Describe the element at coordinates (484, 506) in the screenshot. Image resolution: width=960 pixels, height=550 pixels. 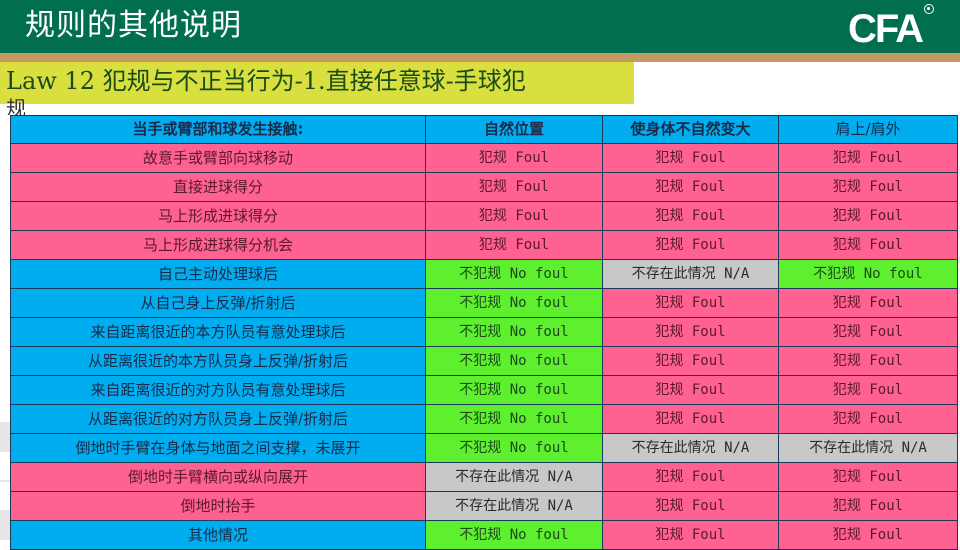
I see `table-row: 倒地时抬手 不存在此情况 N/A 犯规 Foul 犯规 Foul` at that location.